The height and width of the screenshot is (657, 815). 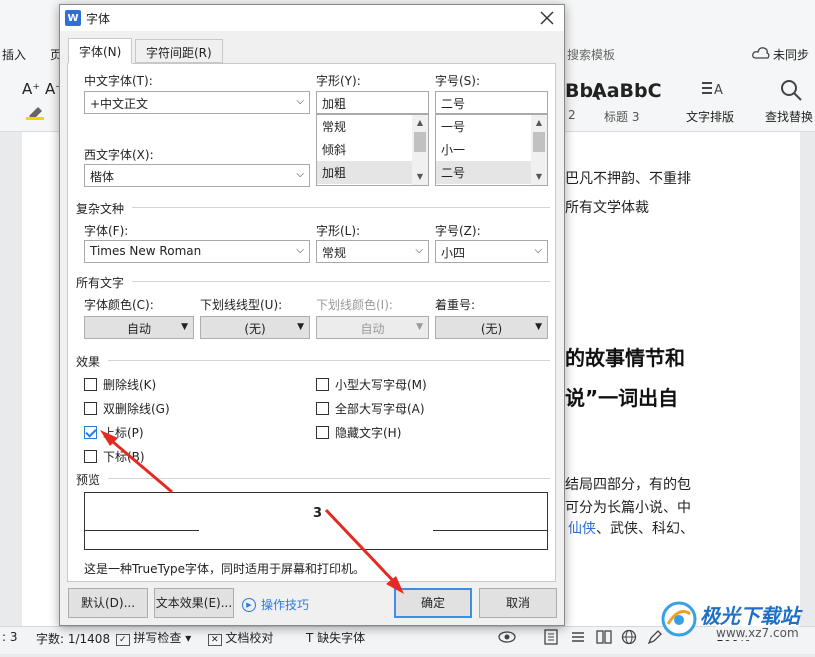 I want to click on cloud-icon, so click(x=761, y=53).